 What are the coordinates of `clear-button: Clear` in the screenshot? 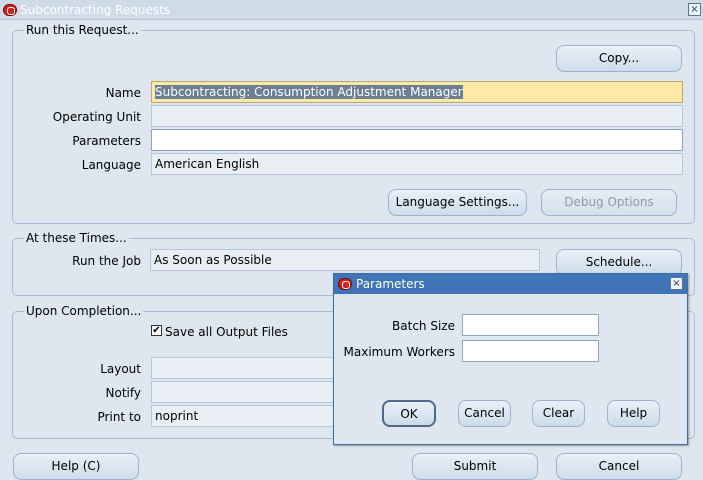 It's located at (558, 413).